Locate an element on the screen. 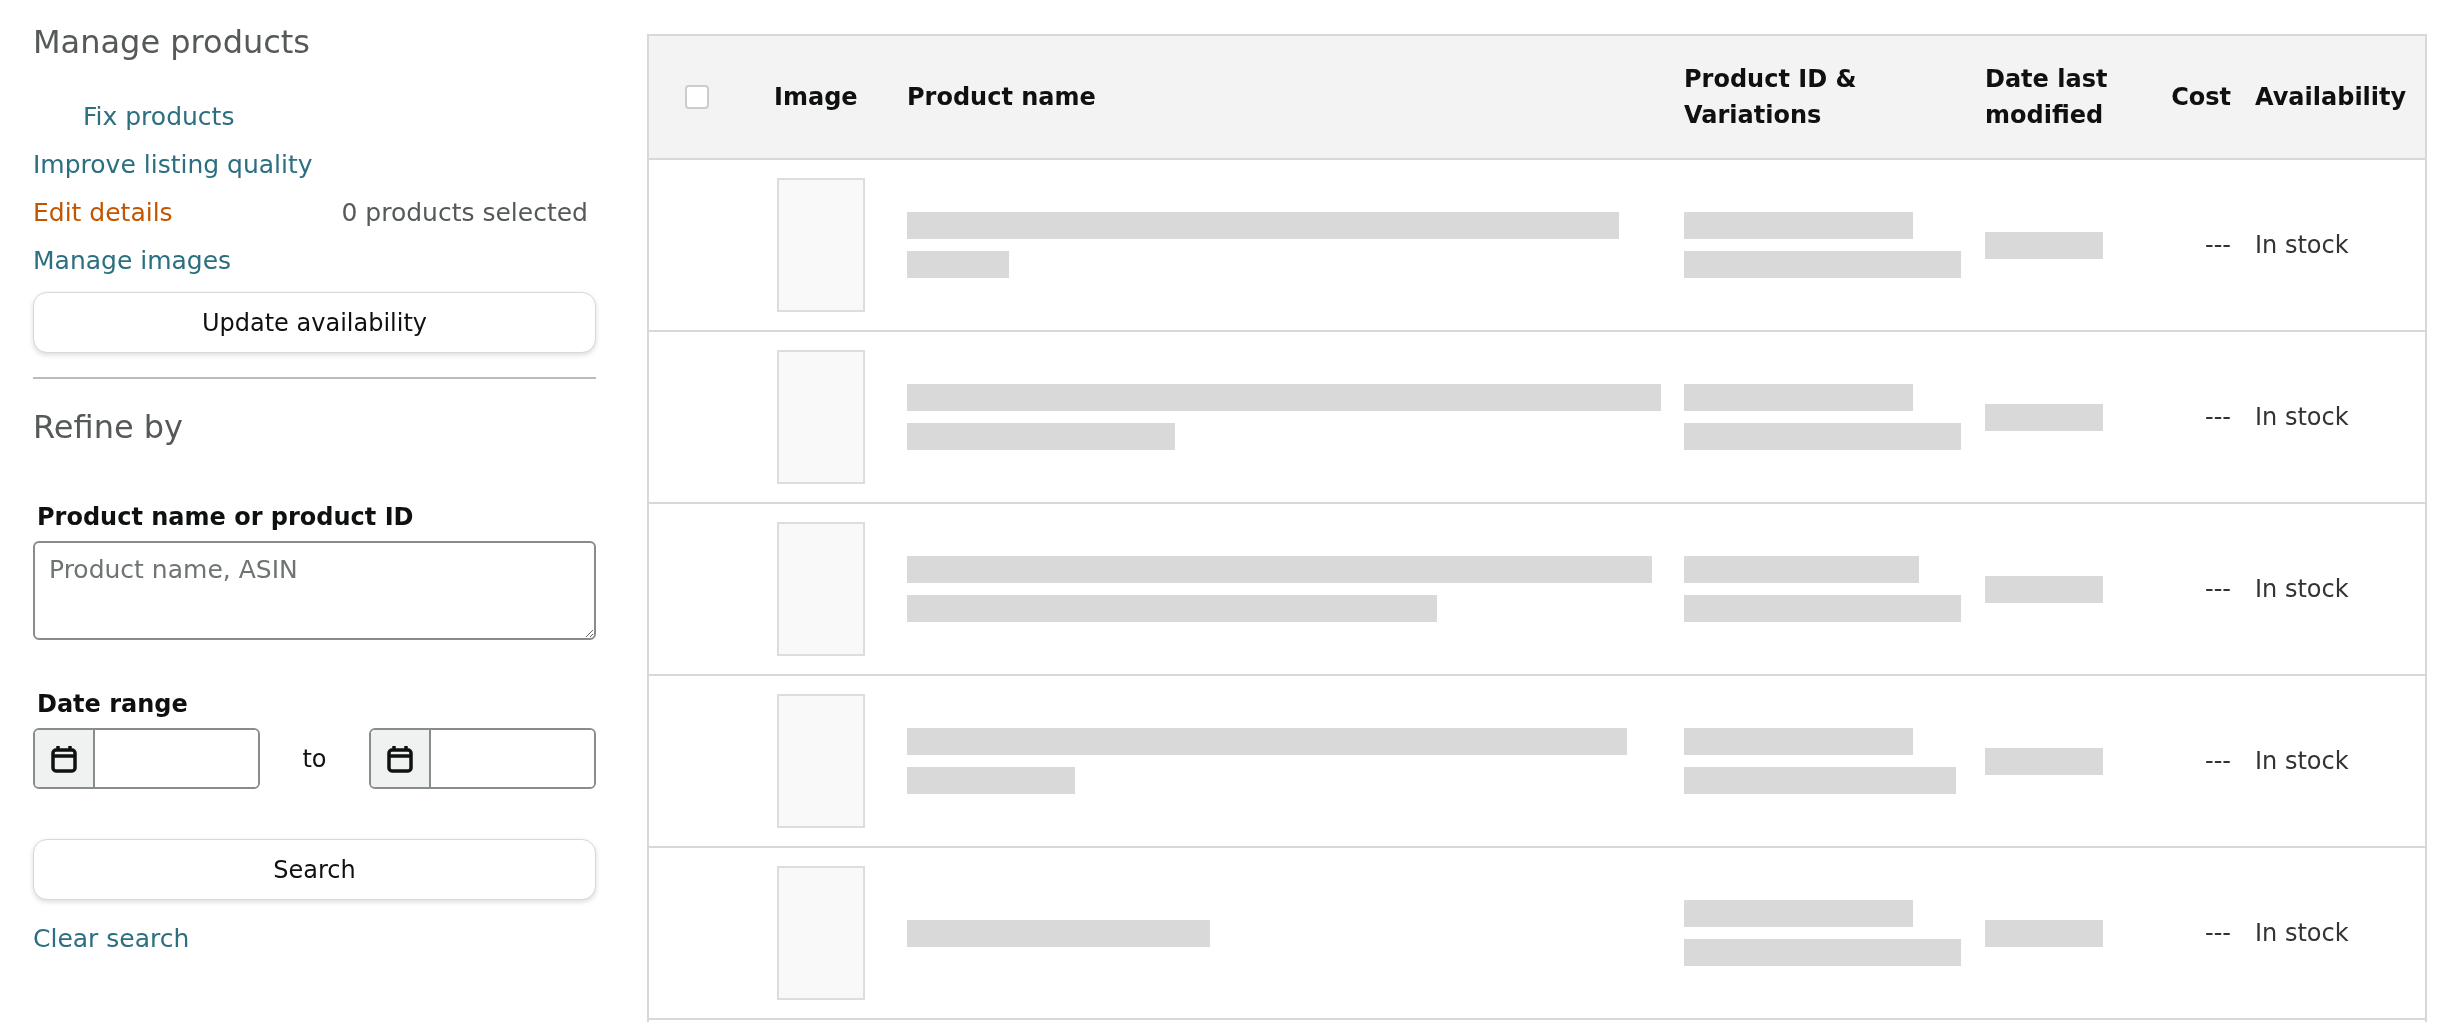 This screenshot has height=1022, width=2458. column-header: Image is located at coordinates (816, 97).